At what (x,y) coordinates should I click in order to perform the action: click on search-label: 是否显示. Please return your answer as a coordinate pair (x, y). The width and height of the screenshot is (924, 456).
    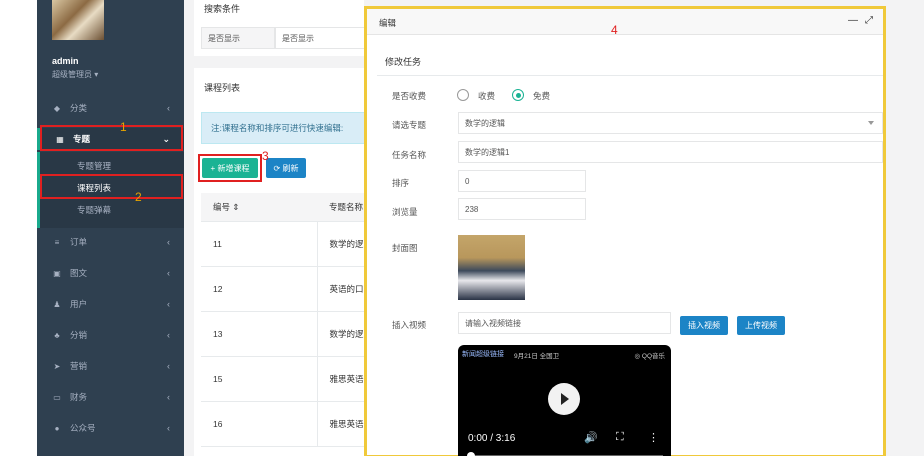
    Looking at the image, I should click on (238, 38).